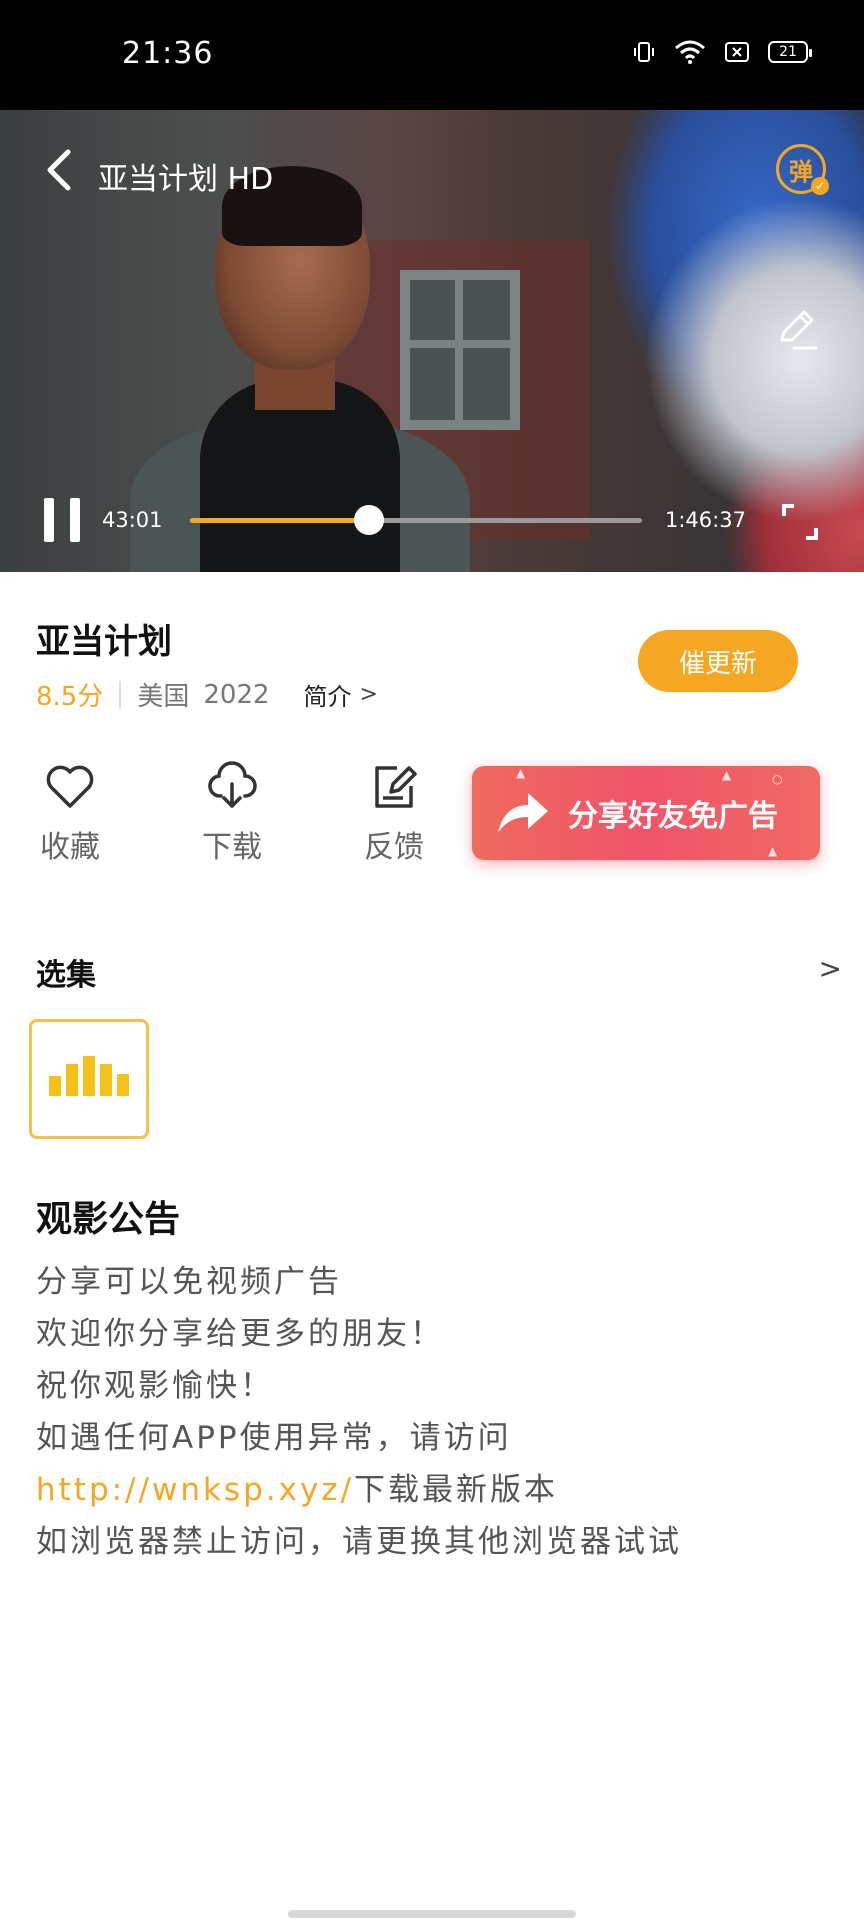 Image resolution: width=864 pixels, height=1920 pixels. Describe the element at coordinates (232, 847) in the screenshot. I see `download-label: 下载` at that location.